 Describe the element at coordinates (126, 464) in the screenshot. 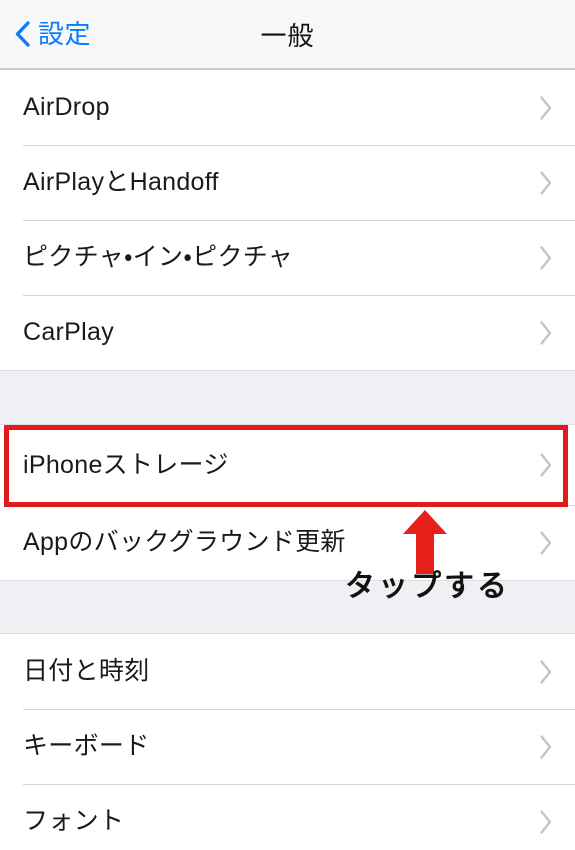

I see `row-label: iPhoneストレージ` at that location.